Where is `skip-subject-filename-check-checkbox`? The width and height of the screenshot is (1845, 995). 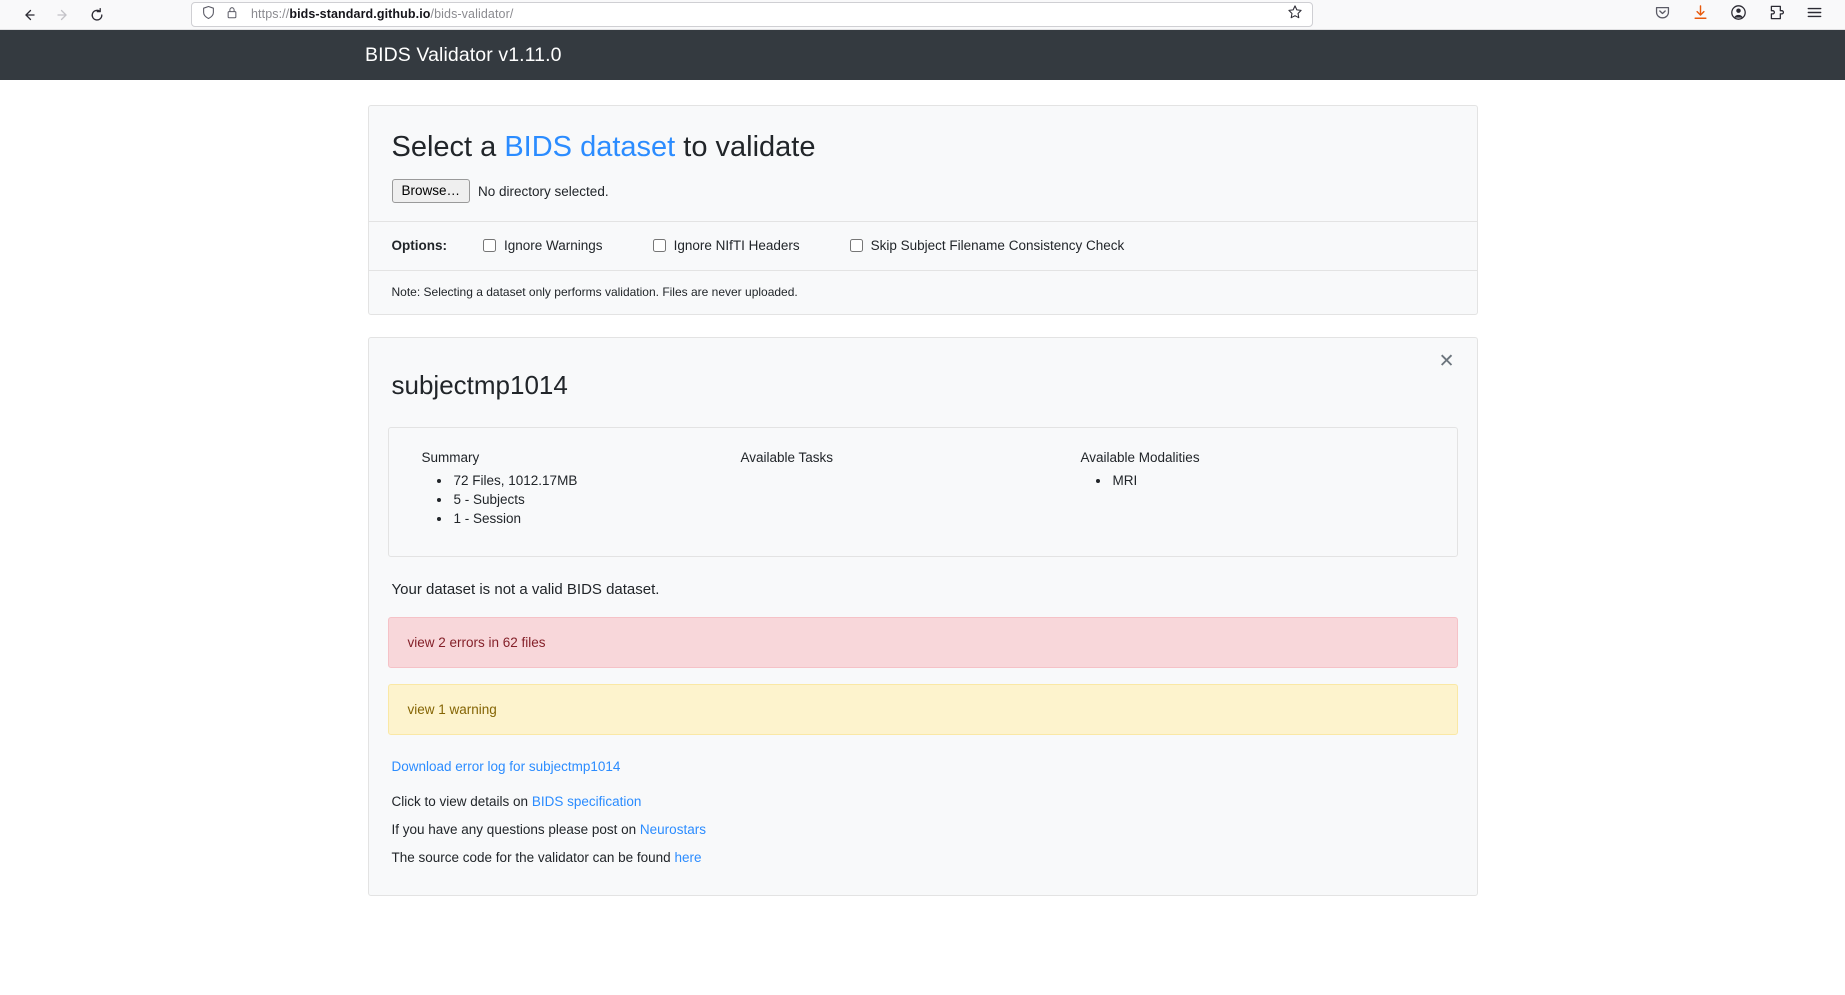 skip-subject-filename-check-checkbox is located at coordinates (856, 246).